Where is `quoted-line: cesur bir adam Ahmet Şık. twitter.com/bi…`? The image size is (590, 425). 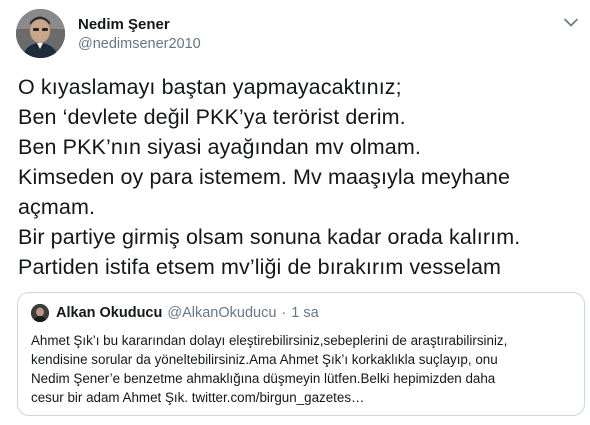
quoted-line: cesur bir adam Ahmet Şık. twitter.com/bi… is located at coordinates (198, 397).